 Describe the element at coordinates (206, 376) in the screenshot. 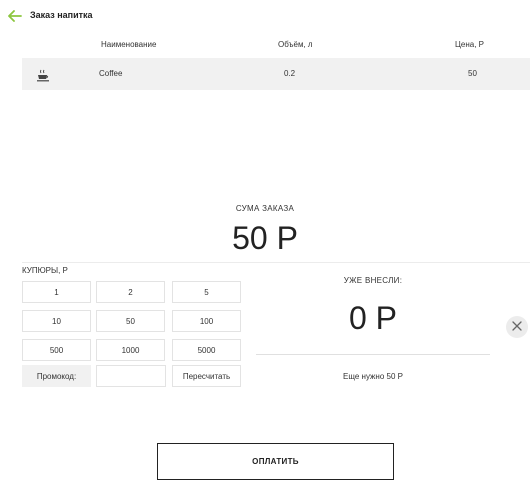

I see `recalculate-button: Пересчитать` at that location.